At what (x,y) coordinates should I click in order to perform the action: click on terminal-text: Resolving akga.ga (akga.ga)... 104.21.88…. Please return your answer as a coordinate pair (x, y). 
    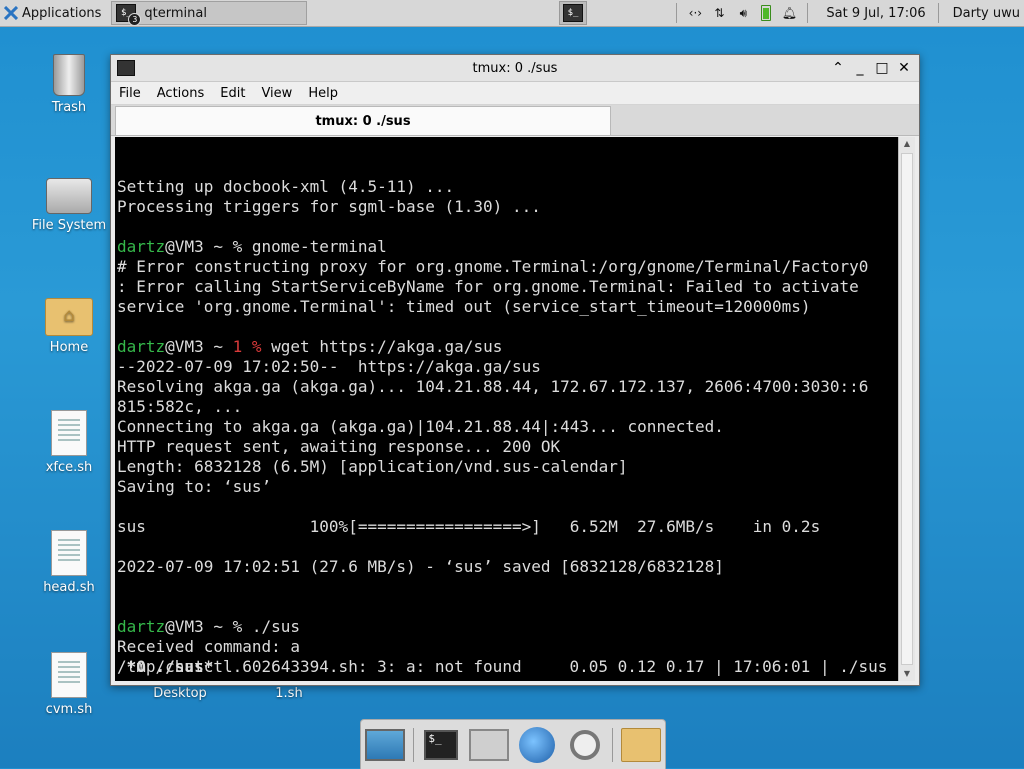
    Looking at the image, I should click on (493, 386).